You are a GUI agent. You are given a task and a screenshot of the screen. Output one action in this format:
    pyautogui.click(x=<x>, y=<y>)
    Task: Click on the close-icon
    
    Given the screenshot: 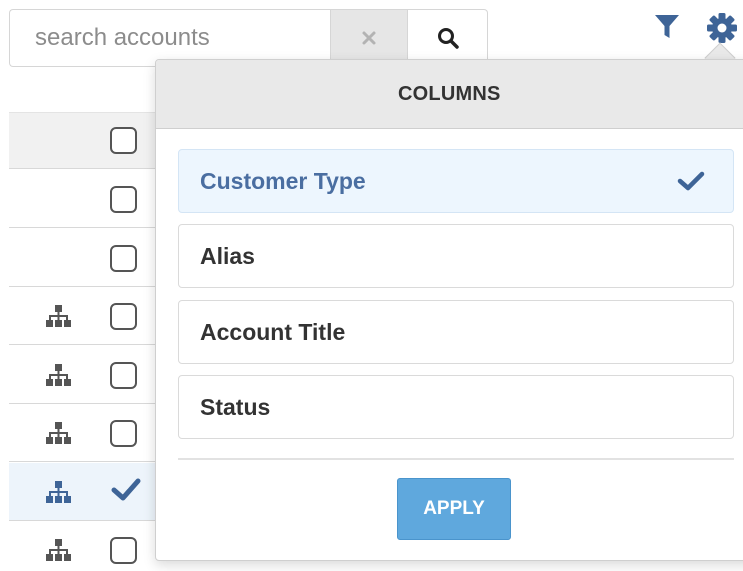 What is the action you would take?
    pyautogui.click(x=369, y=38)
    